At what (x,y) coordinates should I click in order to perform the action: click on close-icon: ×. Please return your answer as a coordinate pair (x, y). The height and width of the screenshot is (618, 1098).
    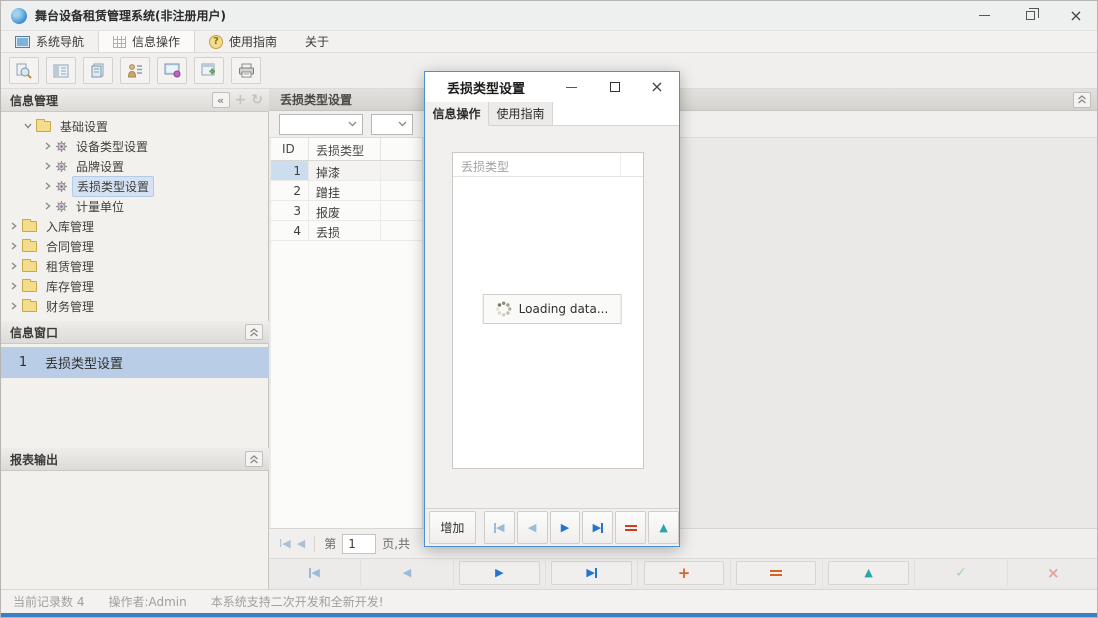
    Looking at the image, I should click on (657, 86).